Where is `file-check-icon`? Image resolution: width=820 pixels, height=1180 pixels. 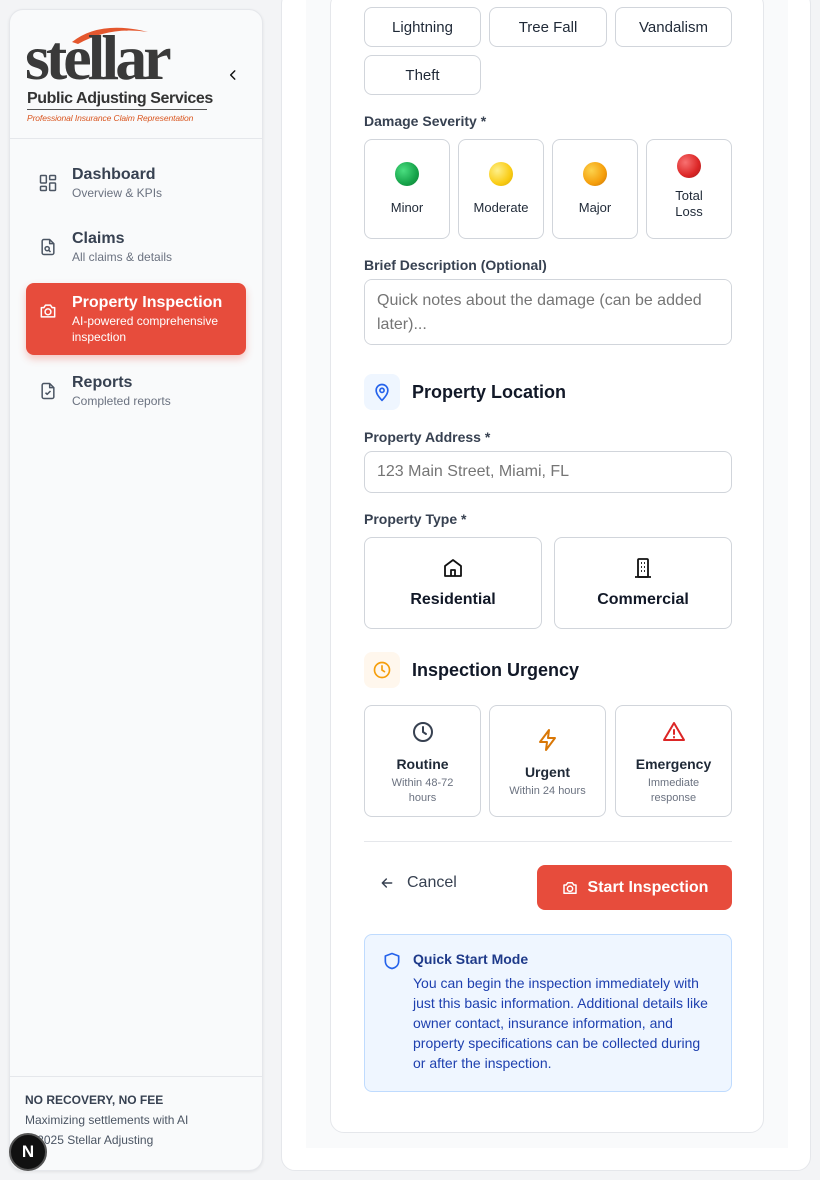
file-check-icon is located at coordinates (48, 391).